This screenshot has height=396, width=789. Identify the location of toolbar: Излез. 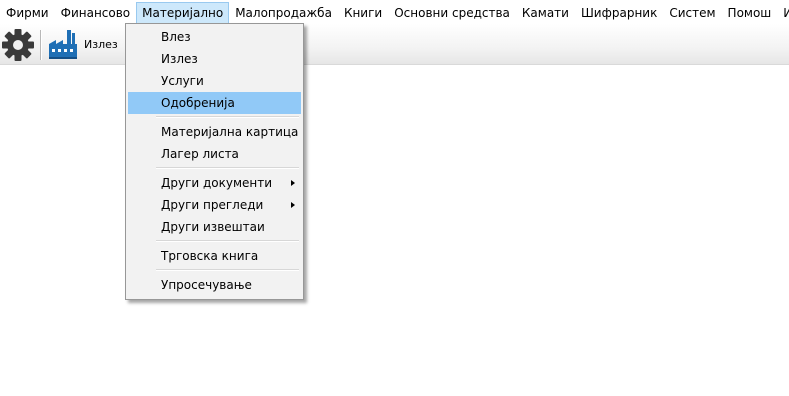
(394, 44).